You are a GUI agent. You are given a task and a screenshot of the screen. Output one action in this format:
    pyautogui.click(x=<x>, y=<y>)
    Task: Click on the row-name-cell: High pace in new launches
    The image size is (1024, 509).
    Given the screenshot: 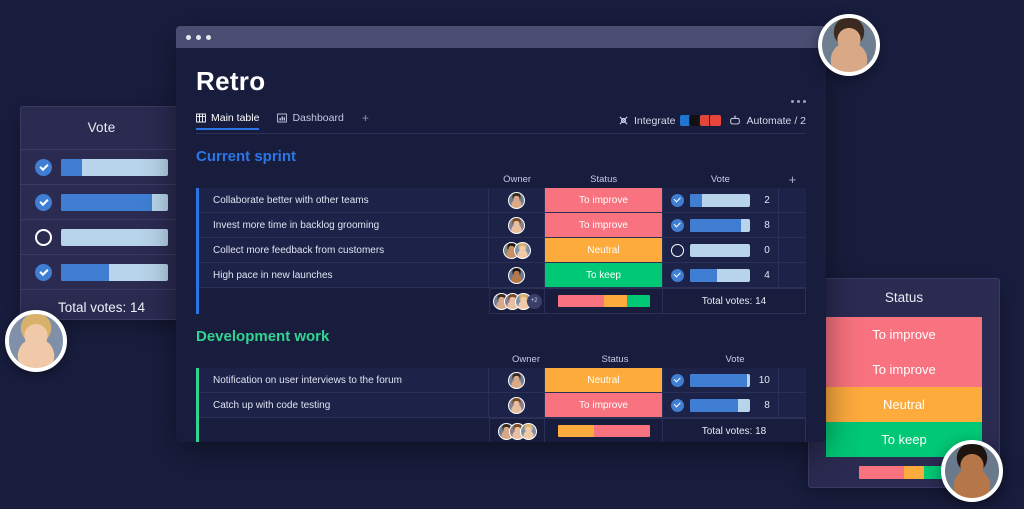 What is the action you would take?
    pyautogui.click(x=344, y=275)
    